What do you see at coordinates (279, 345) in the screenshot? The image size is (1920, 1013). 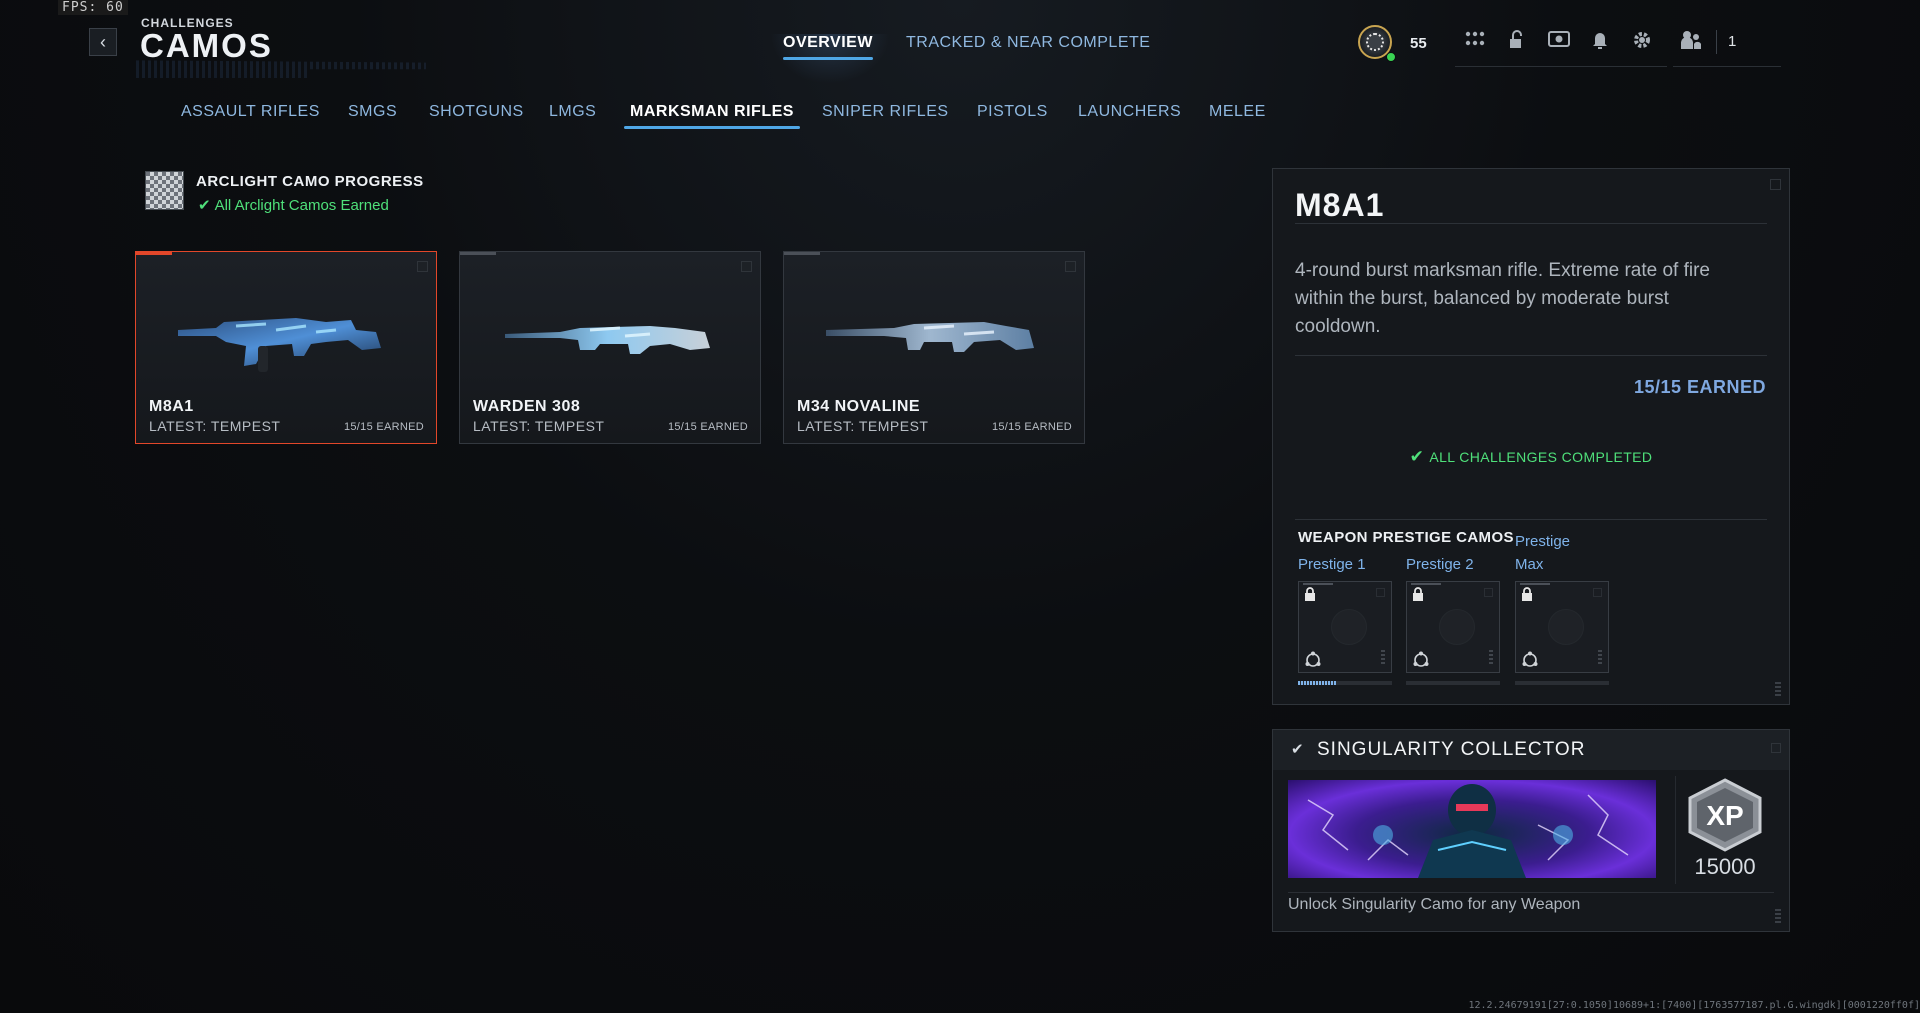 I see `rifle-m8a1-image` at bounding box center [279, 345].